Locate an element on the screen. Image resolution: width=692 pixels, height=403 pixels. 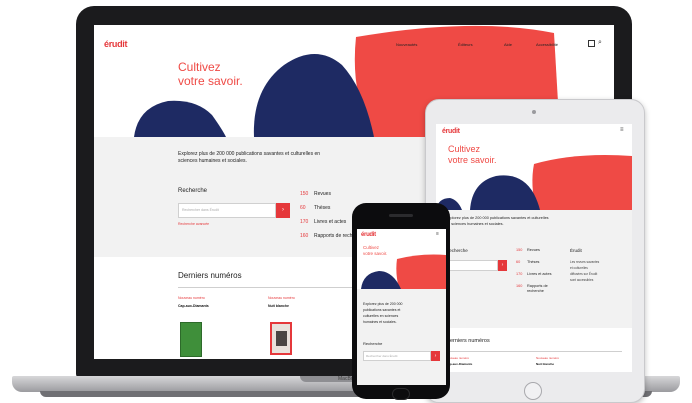
side-title: Érudit is located at coordinates (576, 250).